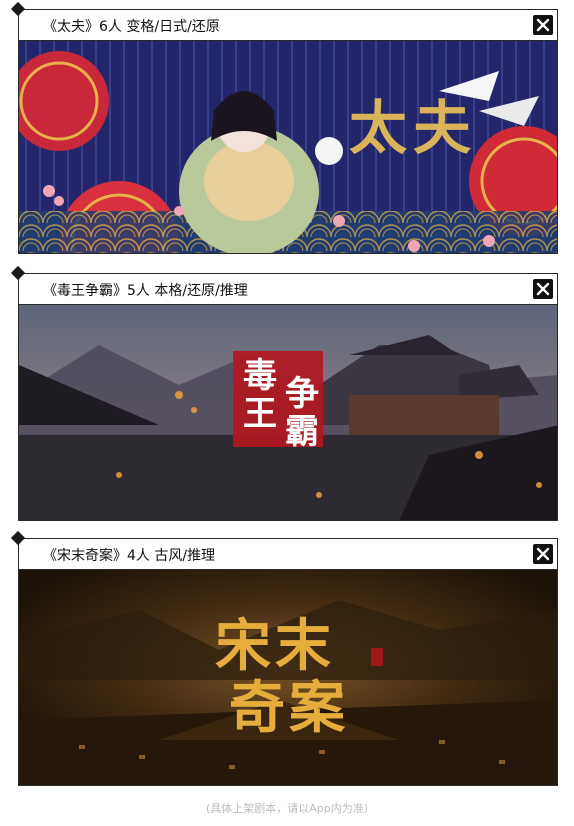 The height and width of the screenshot is (826, 574). Describe the element at coordinates (284, 550) in the screenshot. I see `script-card-header: 《宋末奇案》4人 古风/推理` at that location.